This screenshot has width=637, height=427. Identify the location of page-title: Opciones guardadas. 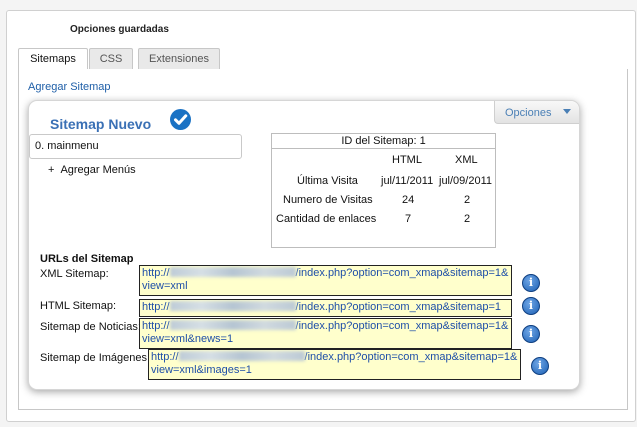
(119, 29).